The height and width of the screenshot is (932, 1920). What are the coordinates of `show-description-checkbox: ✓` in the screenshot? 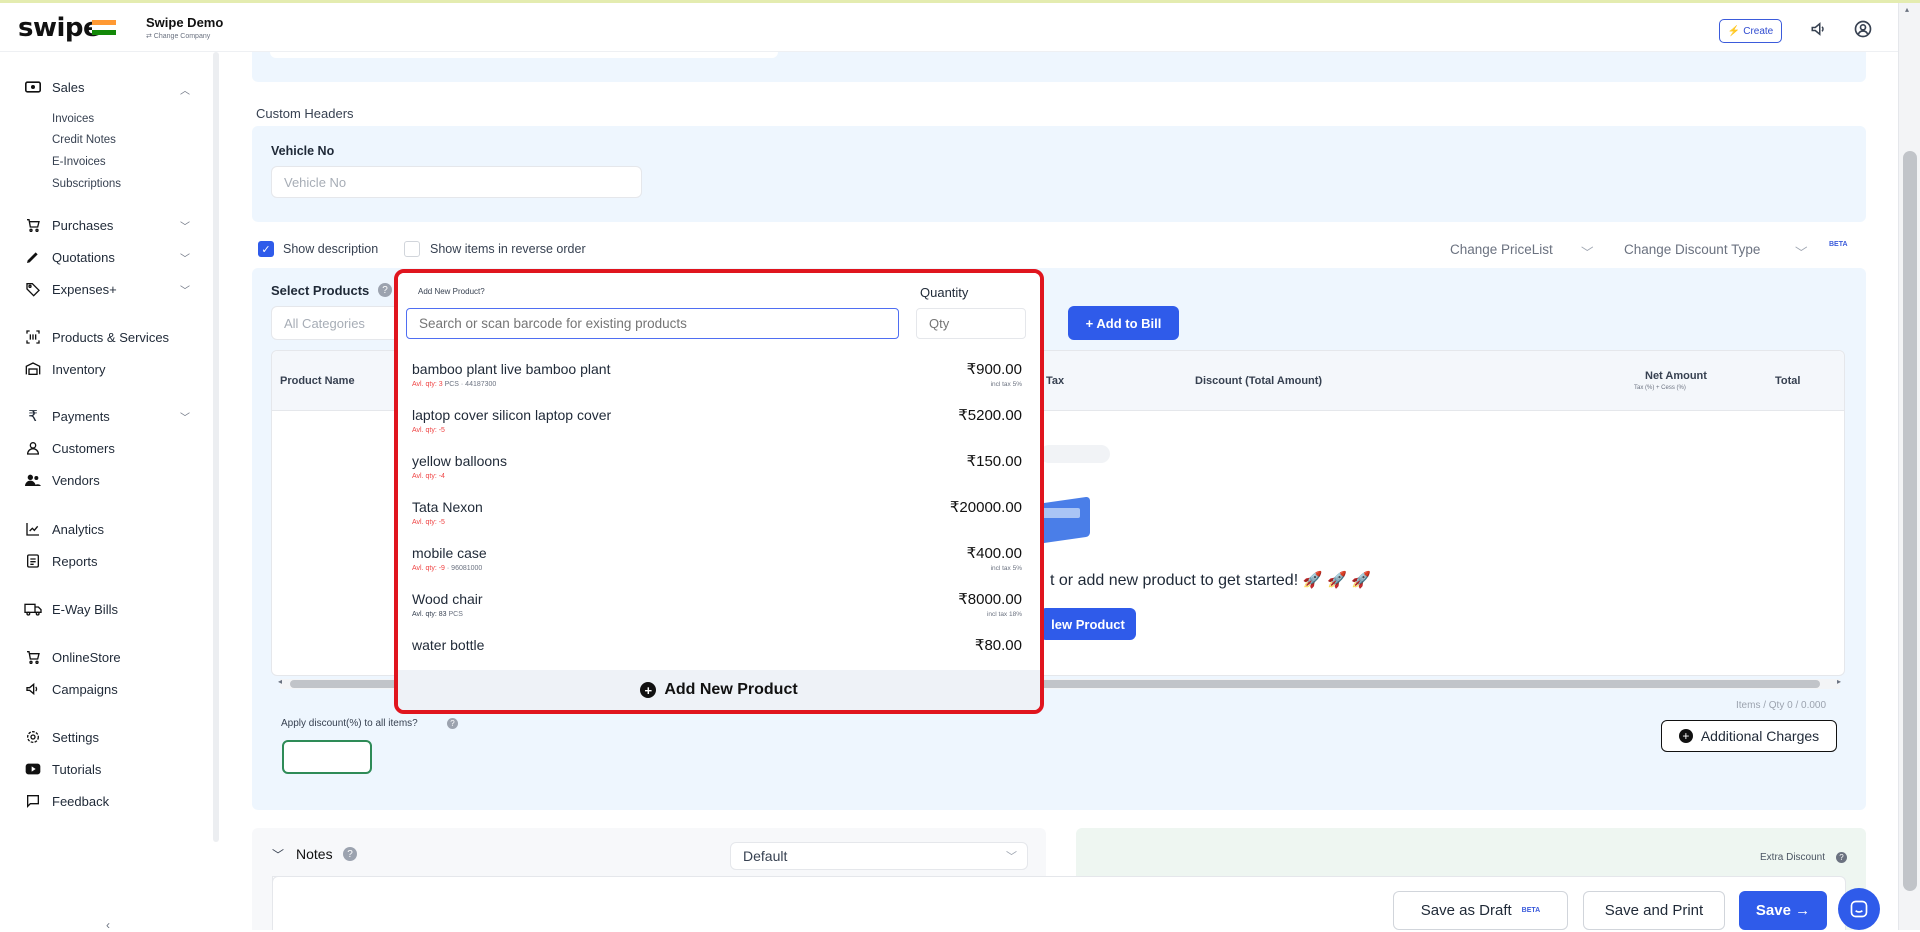 It's located at (266, 249).